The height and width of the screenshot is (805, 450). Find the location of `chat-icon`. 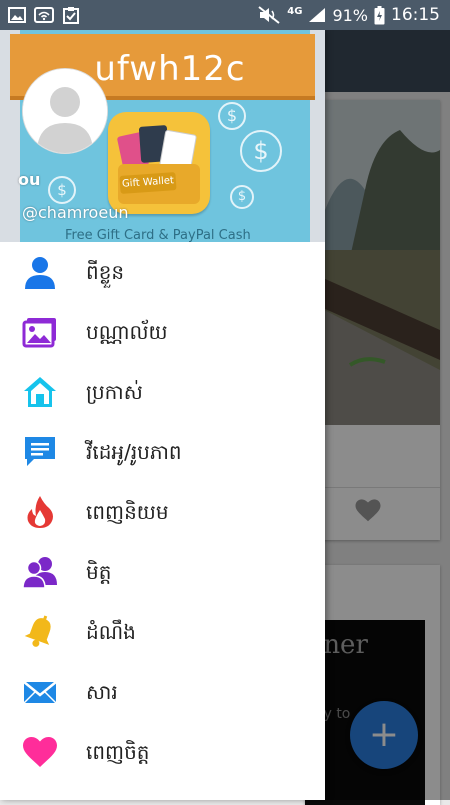

chat-icon is located at coordinates (40, 451).